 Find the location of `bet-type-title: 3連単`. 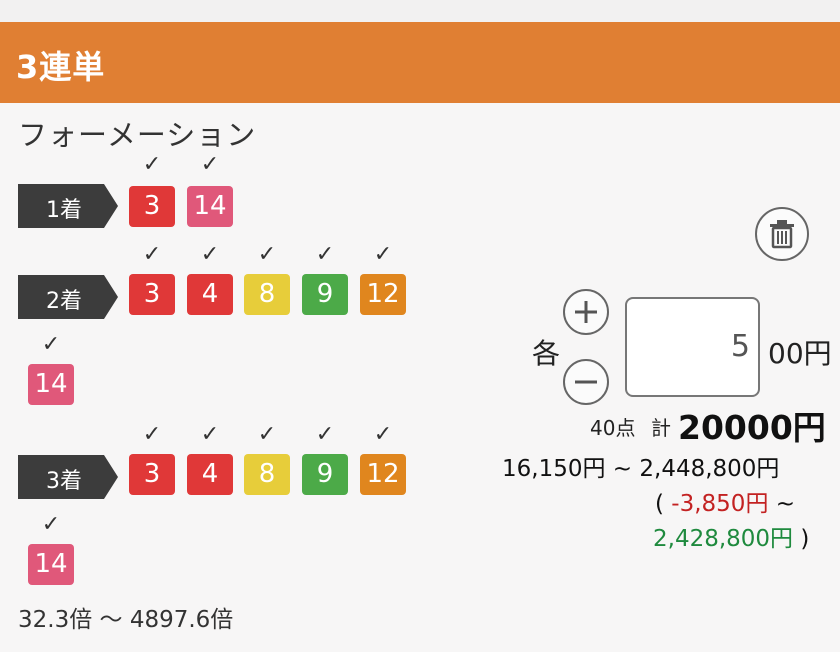

bet-type-title: 3連単 is located at coordinates (61, 67).